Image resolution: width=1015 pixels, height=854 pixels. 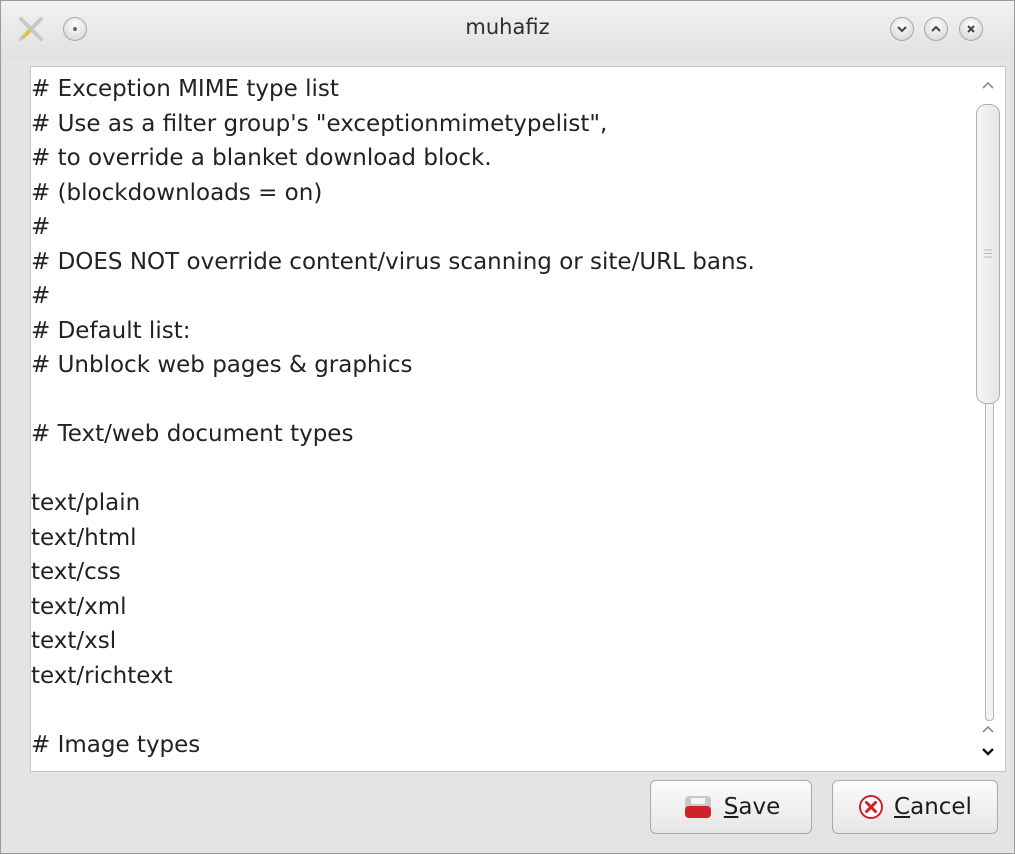 What do you see at coordinates (941, 807) in the screenshot?
I see `cancel-label-rest: ancel` at bounding box center [941, 807].